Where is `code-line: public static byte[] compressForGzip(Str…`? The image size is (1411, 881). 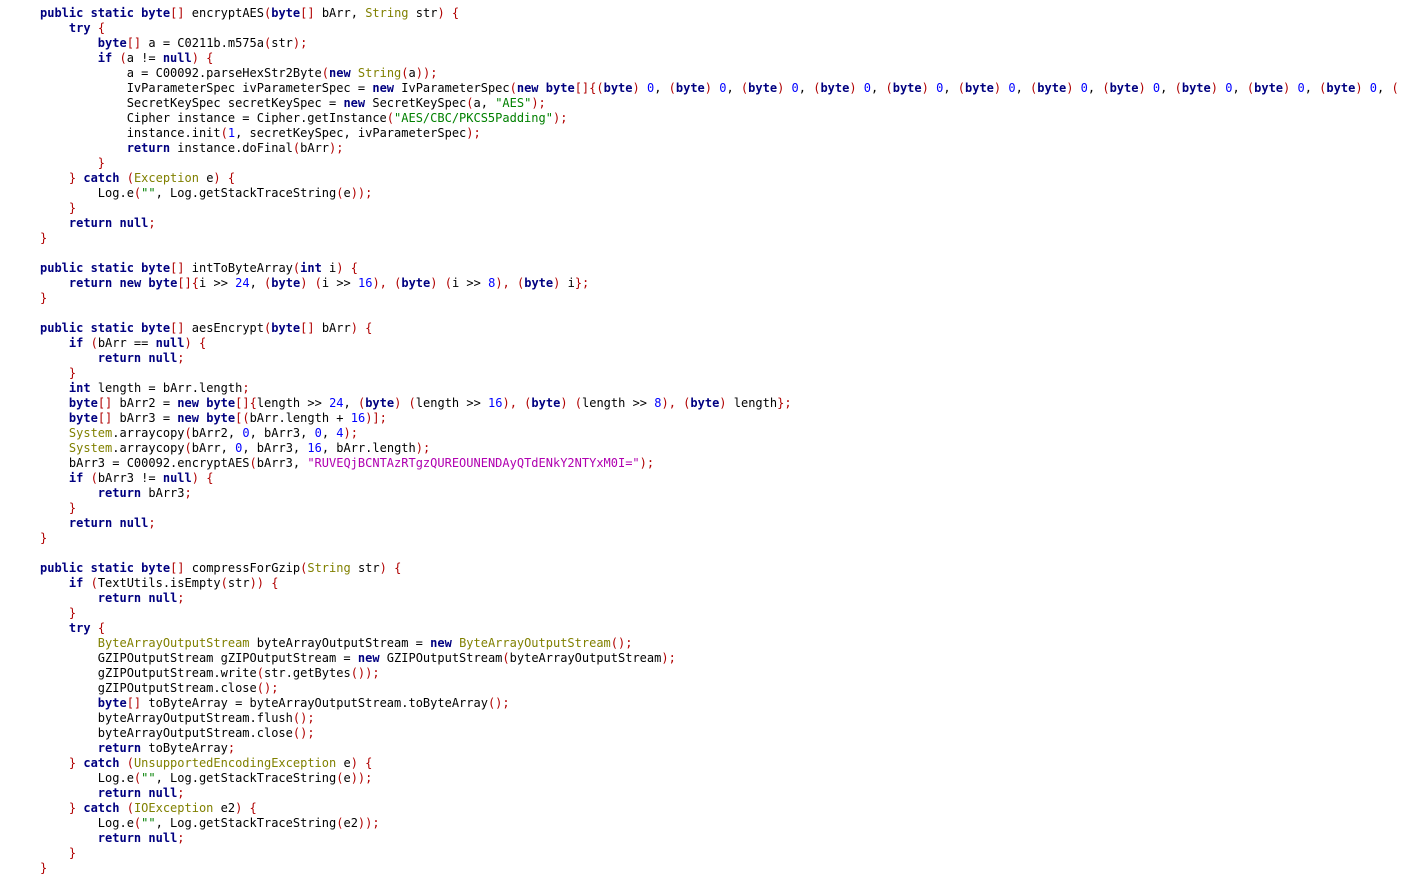
code-line: public static byte[] compressForGzip(Str… is located at coordinates (719, 568).